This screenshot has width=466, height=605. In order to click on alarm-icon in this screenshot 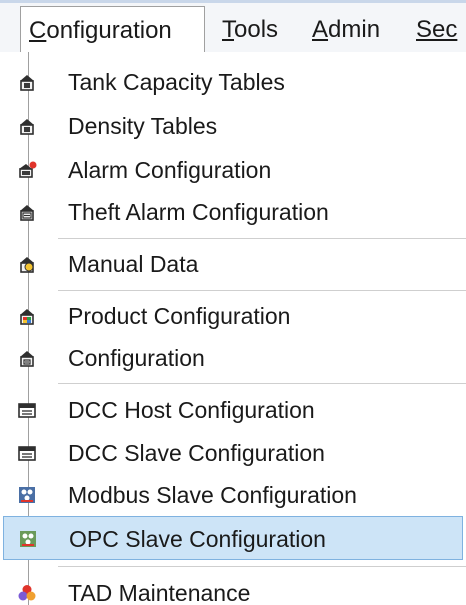, I will do `click(27, 170)`.